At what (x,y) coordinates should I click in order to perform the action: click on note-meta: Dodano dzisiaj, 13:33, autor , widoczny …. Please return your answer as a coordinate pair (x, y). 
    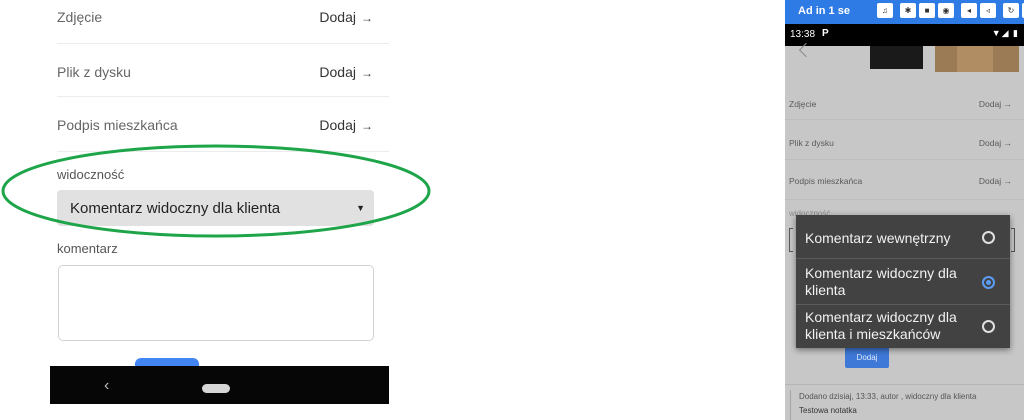
    Looking at the image, I should click on (888, 396).